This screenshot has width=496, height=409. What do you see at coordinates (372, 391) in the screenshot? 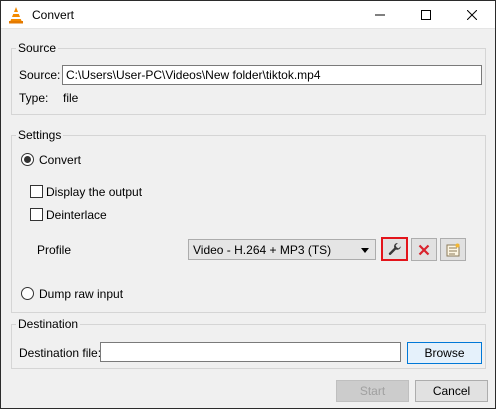
I see `start-button: Start` at bounding box center [372, 391].